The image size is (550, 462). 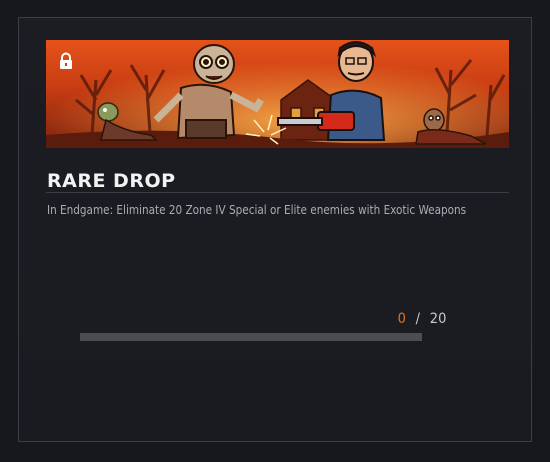 I want to click on progress-current: 0, so click(x=401, y=319).